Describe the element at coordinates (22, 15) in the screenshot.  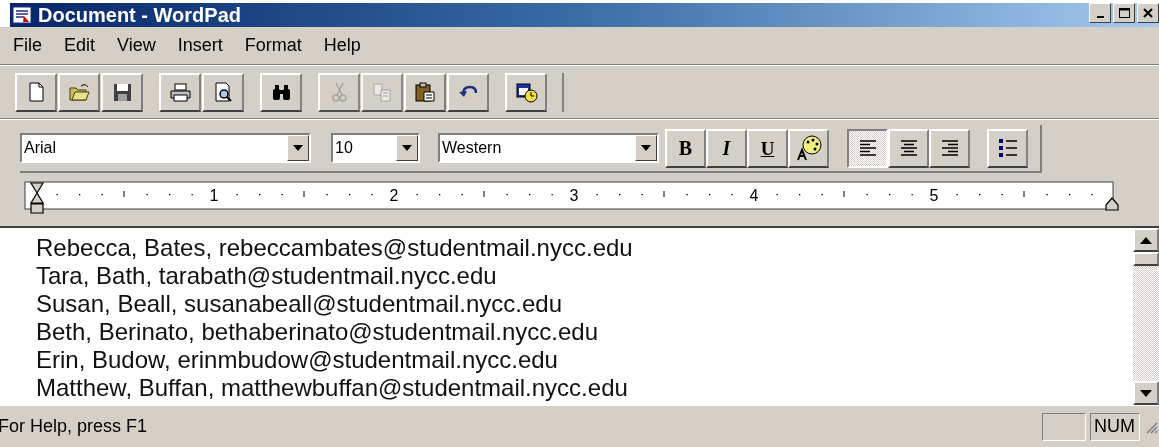
I see `app-icon` at that location.